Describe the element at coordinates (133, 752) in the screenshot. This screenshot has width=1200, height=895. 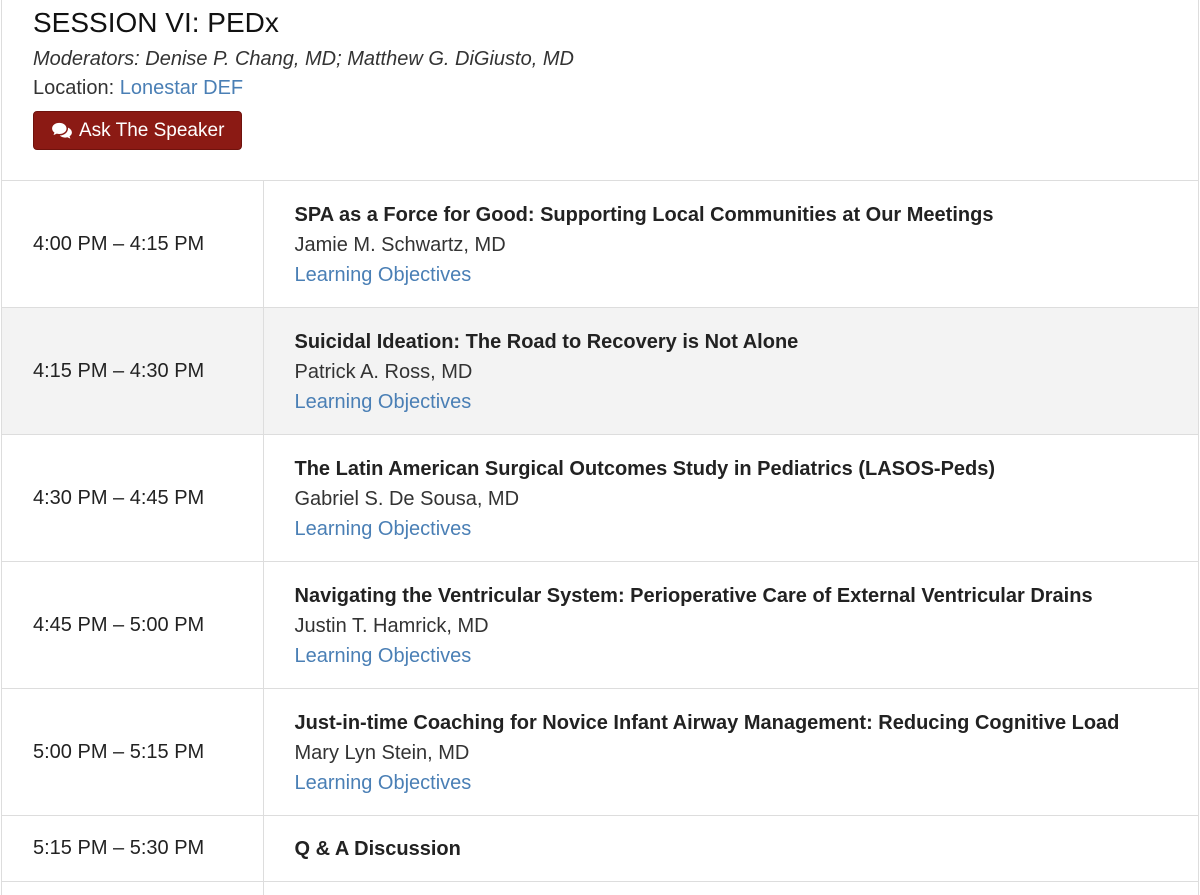
I see `time-slot: 5:00 PM – 5:15 PM` at that location.